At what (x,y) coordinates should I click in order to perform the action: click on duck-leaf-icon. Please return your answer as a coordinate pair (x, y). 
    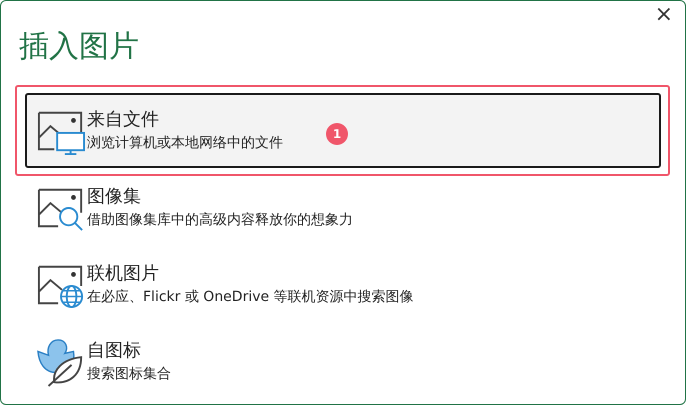
    Looking at the image, I should click on (61, 361).